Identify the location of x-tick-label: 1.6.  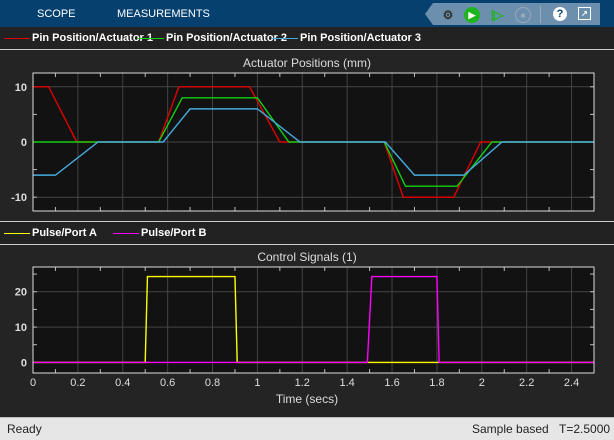
(391, 383).